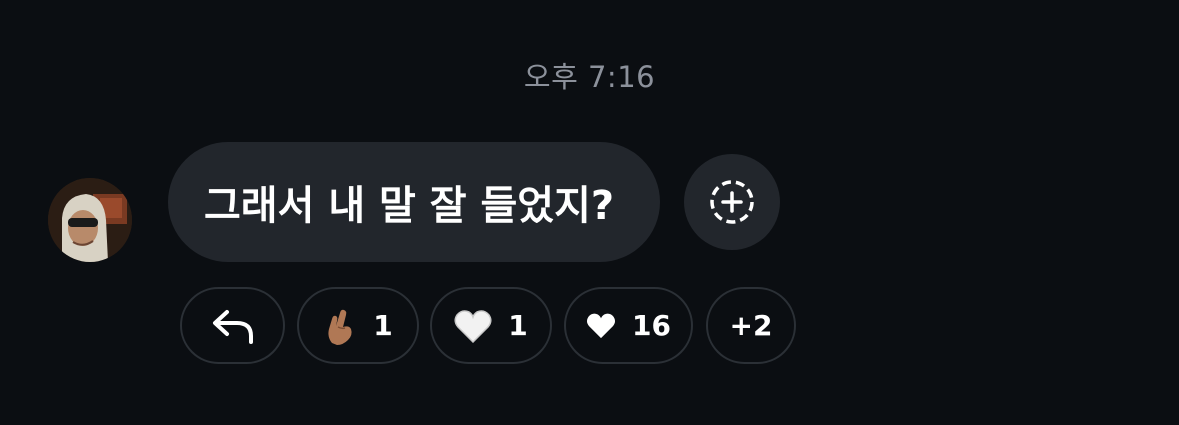  Describe the element at coordinates (589, 77) in the screenshot. I see `message-timestamp: 오후 7:16` at that location.